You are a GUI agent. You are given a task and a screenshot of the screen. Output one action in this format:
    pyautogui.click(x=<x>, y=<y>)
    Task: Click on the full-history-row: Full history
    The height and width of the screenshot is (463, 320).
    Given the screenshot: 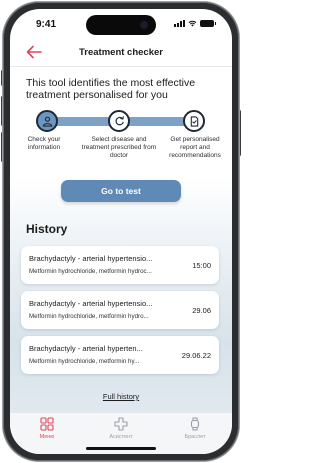 What is the action you would take?
    pyautogui.click(x=121, y=396)
    